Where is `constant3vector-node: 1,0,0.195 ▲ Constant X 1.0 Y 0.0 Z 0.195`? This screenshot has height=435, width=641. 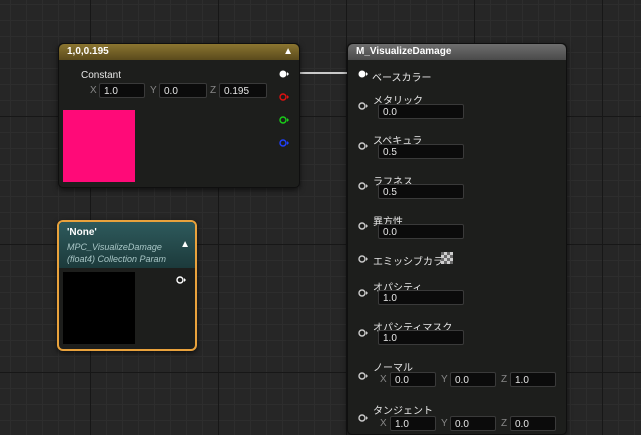
constant3vector-node: 1,0,0.195 ▲ Constant X 1.0 Y 0.0 Z 0.195 is located at coordinates (179, 115).